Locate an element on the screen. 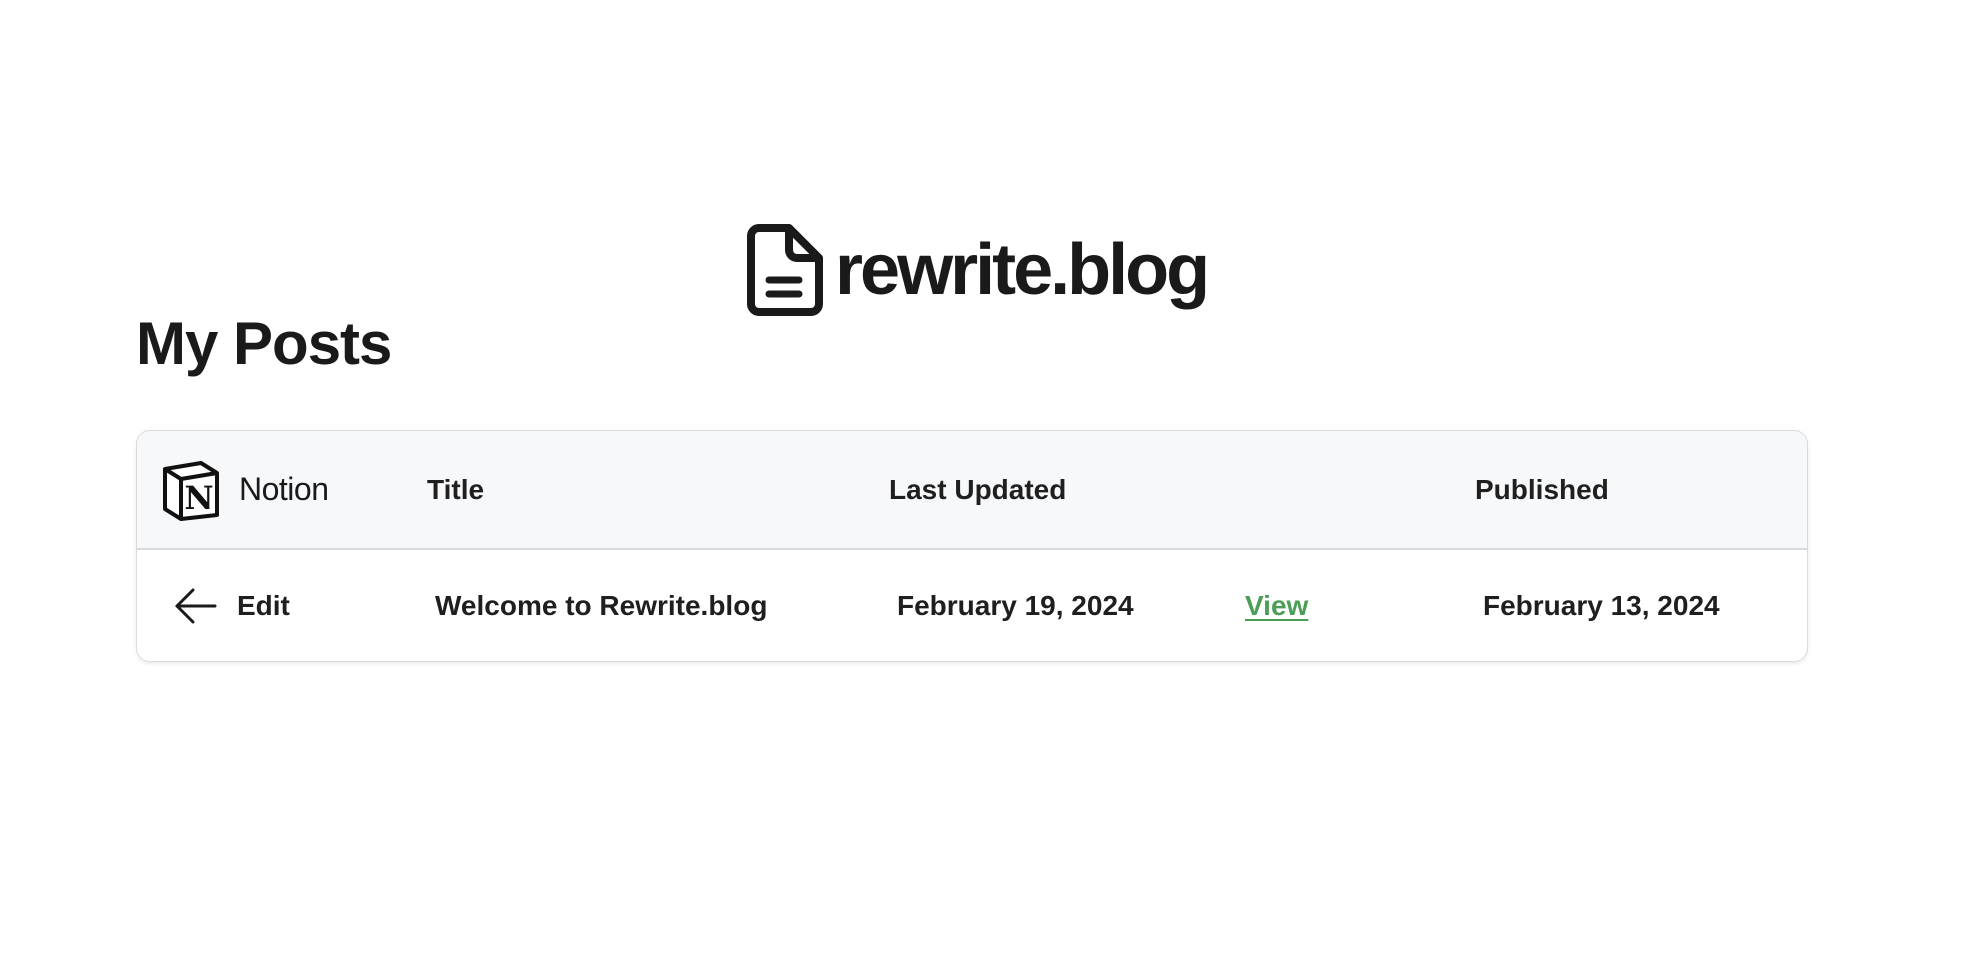  brand-name: rewrite.blog is located at coordinates (1022, 270).